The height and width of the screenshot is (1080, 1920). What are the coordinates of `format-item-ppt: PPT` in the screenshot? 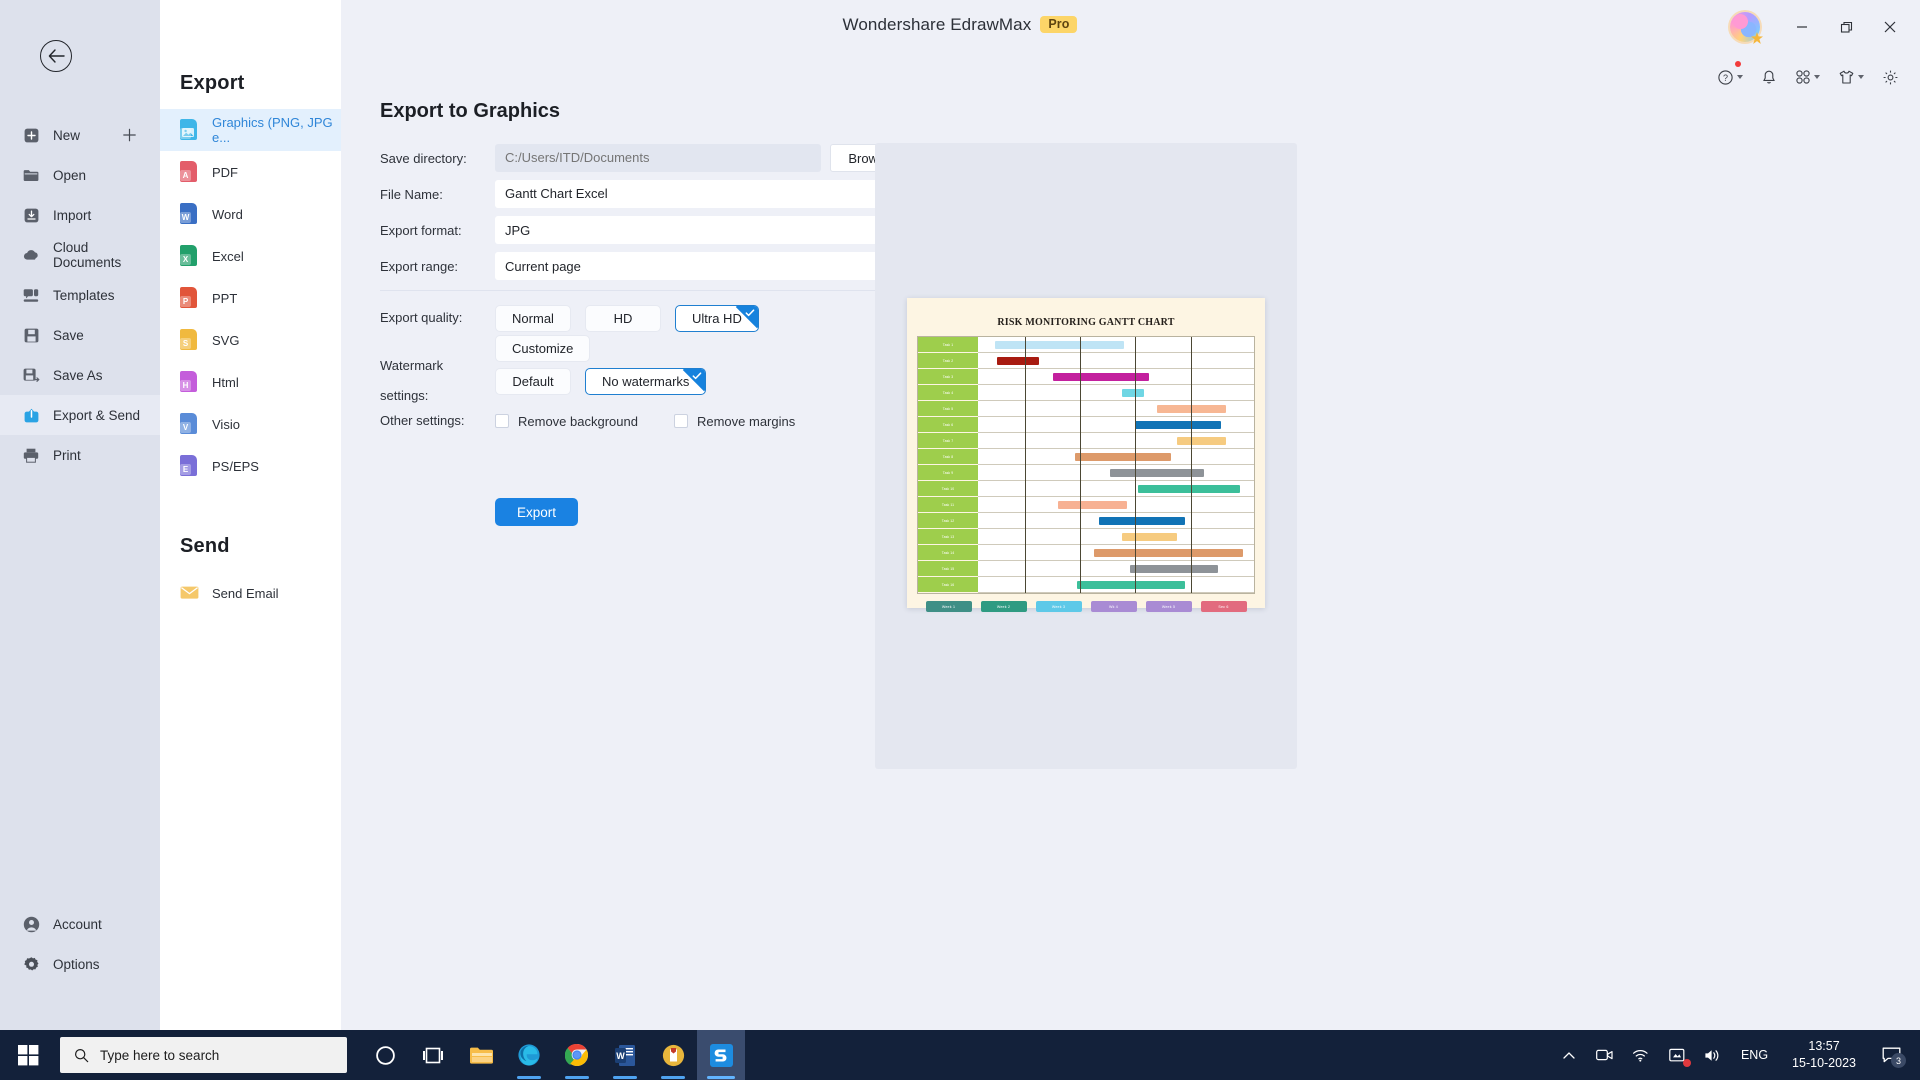 It's located at (250, 298).